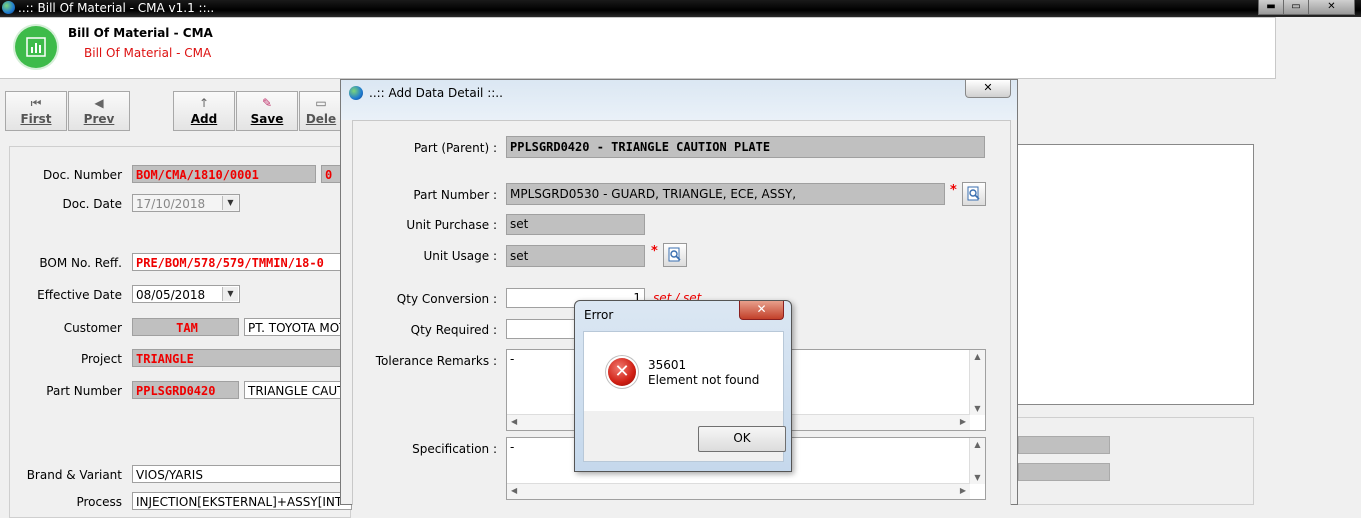 The image size is (1361, 518). I want to click on bom-reff-label: BOM No. Reff., so click(80, 263).